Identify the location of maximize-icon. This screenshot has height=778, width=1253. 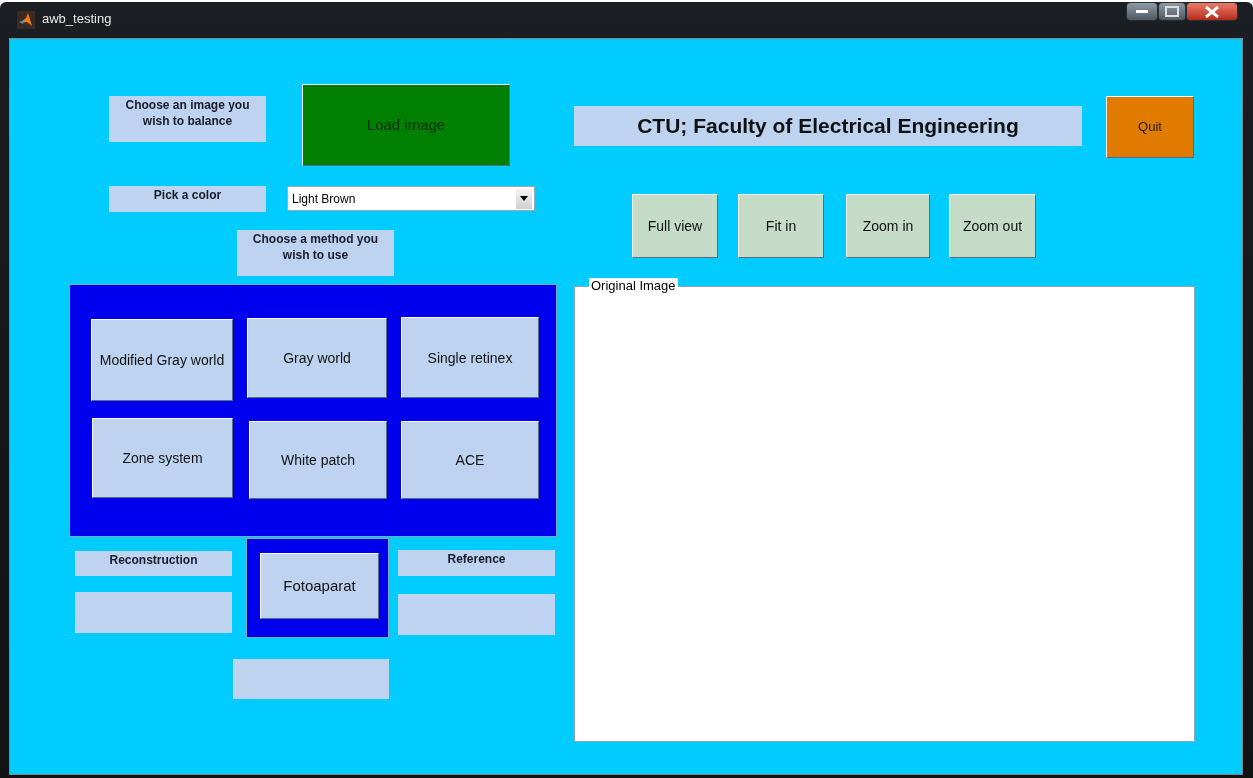
(1172, 11).